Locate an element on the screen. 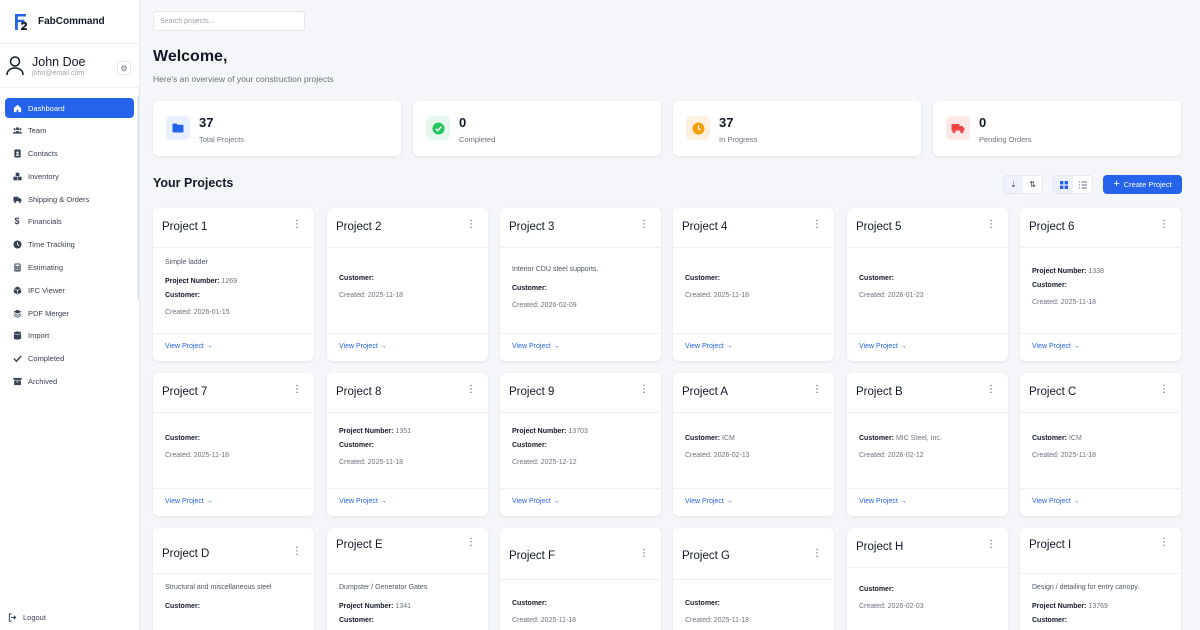 This screenshot has height=630, width=1200. card-body: Customer: Created: 2026-01-23 is located at coordinates (891, 290).